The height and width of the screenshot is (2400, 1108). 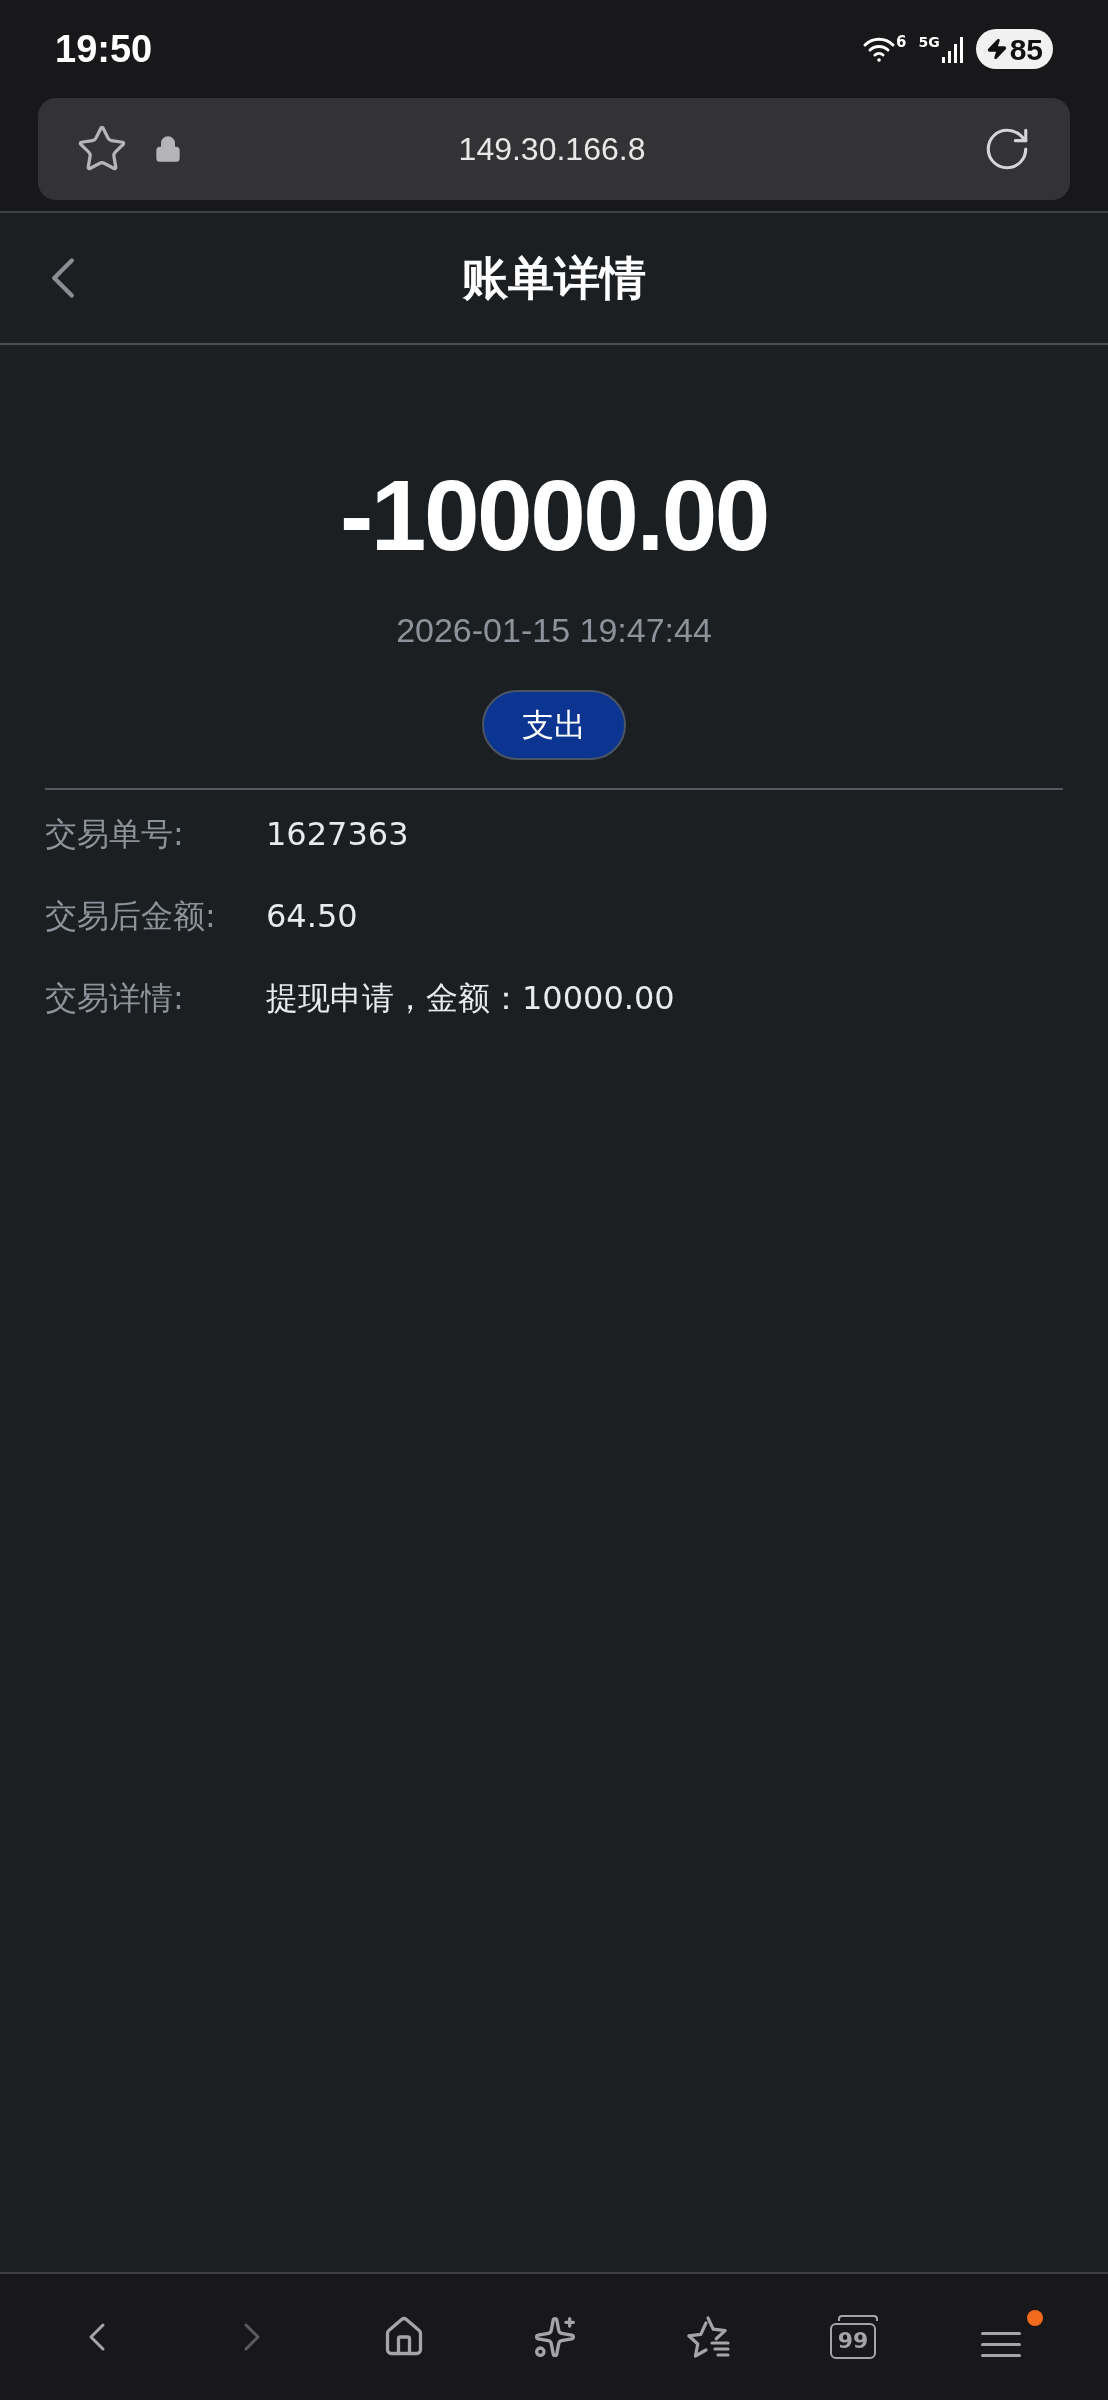 What do you see at coordinates (312, 916) in the screenshot?
I see `detail-value: 64.50` at bounding box center [312, 916].